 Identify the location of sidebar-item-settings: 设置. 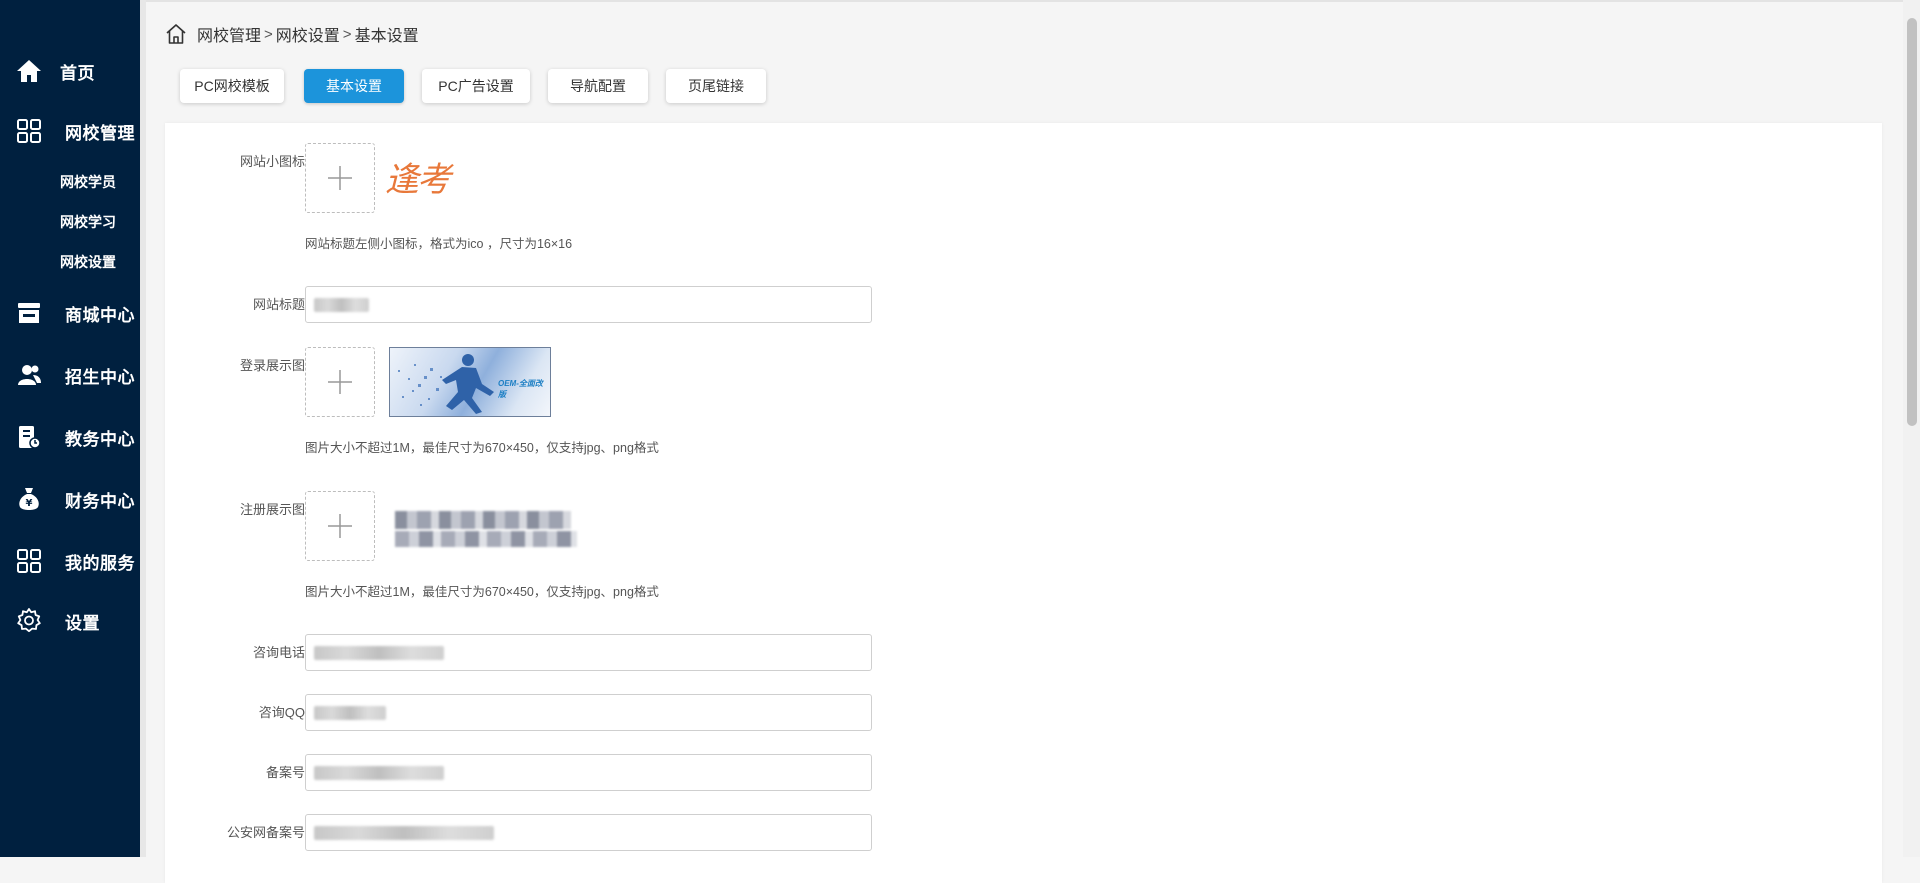
(70, 621).